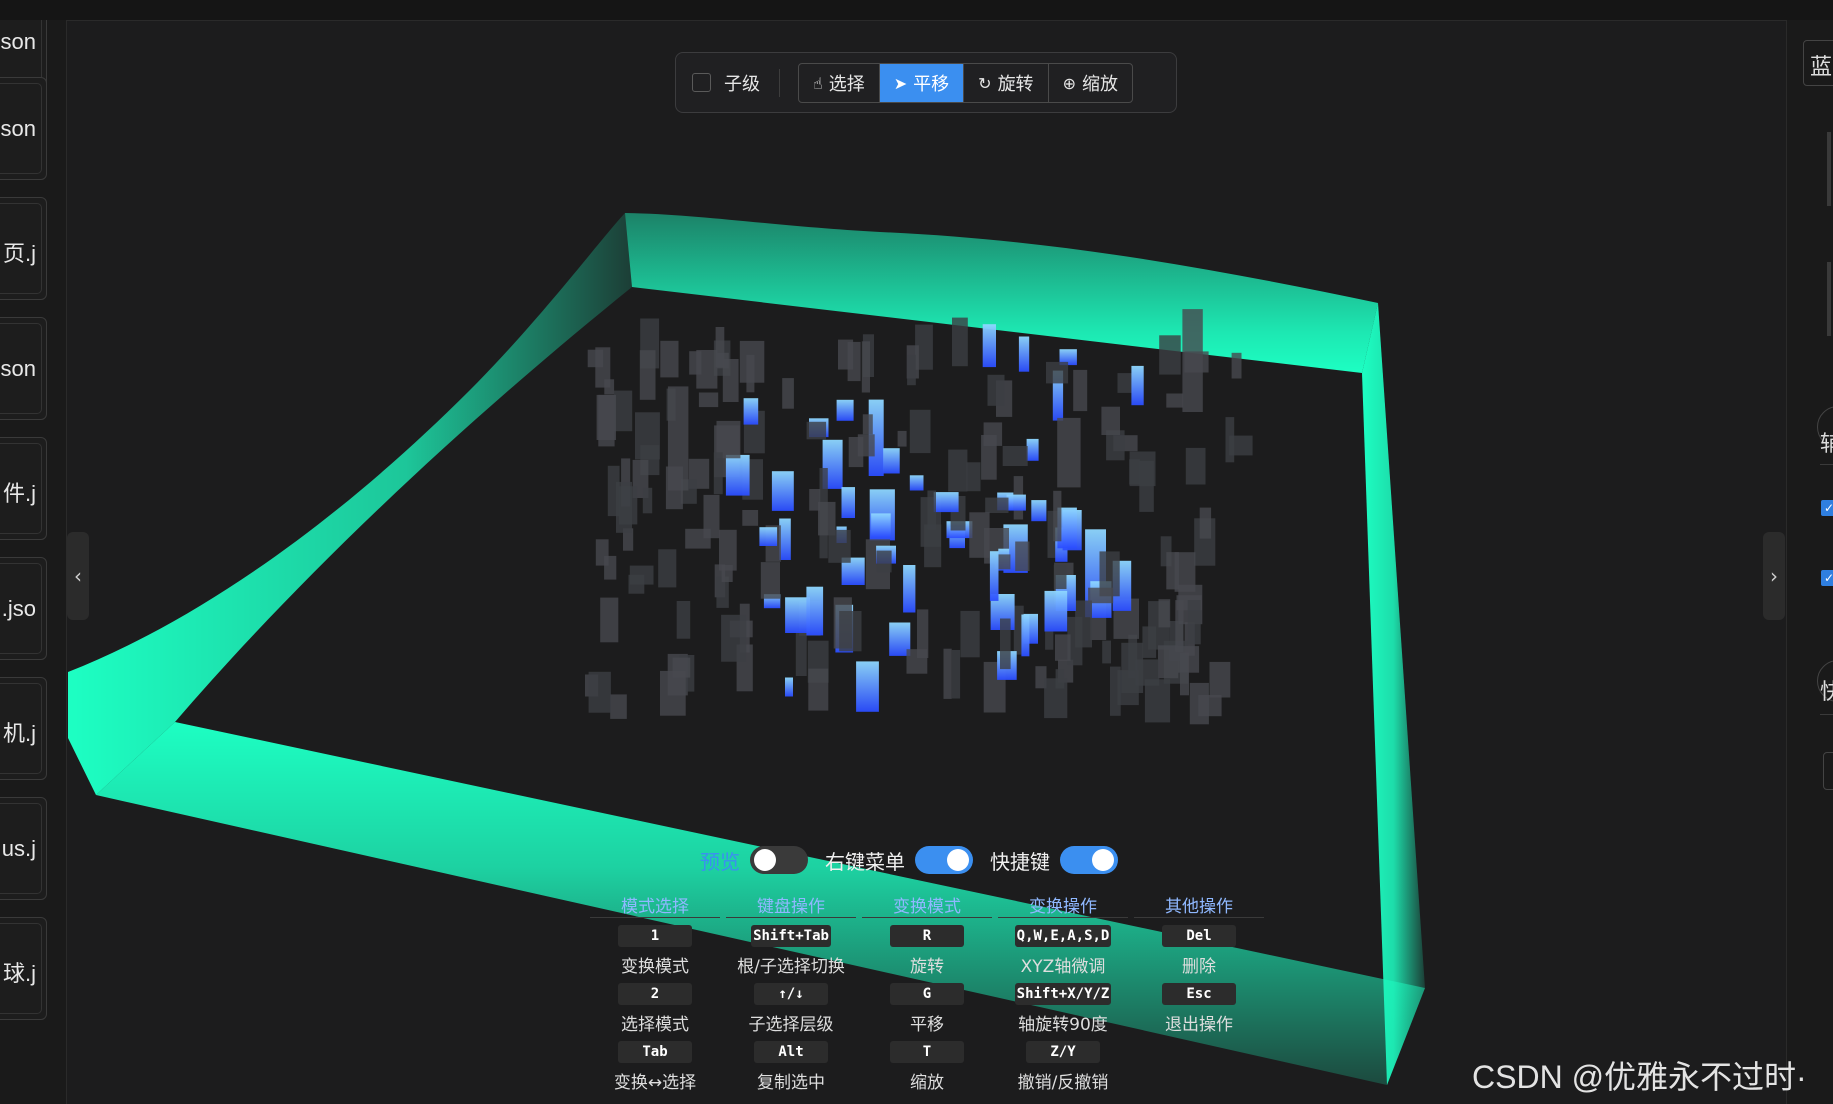  I want to click on file-card: 机.j, so click(23, 728).